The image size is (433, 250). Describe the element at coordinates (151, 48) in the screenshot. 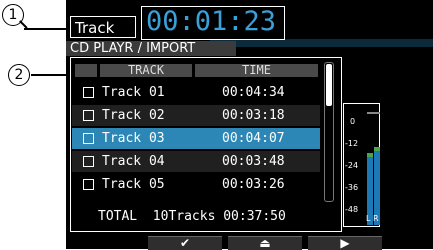

I see `mode-title: CD PLAYR / IMPORT` at that location.